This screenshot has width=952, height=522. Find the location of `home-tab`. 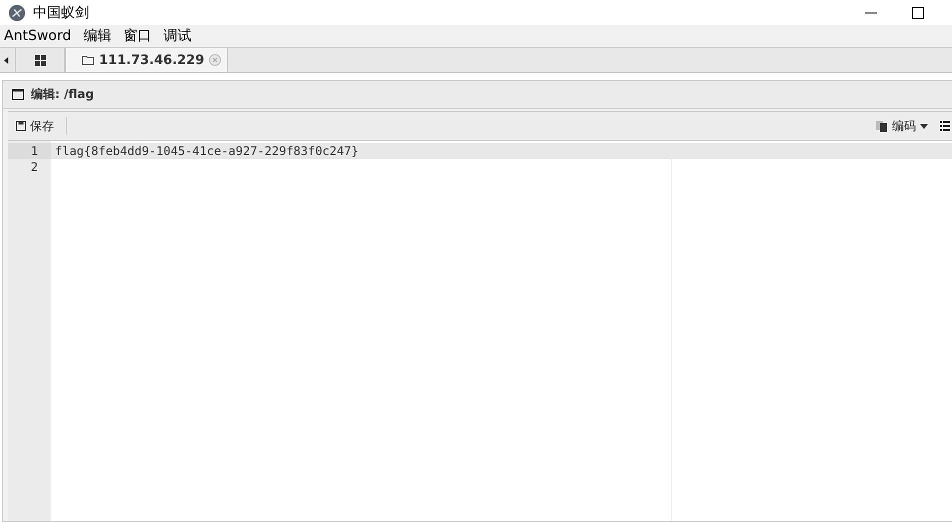

home-tab is located at coordinates (40, 60).